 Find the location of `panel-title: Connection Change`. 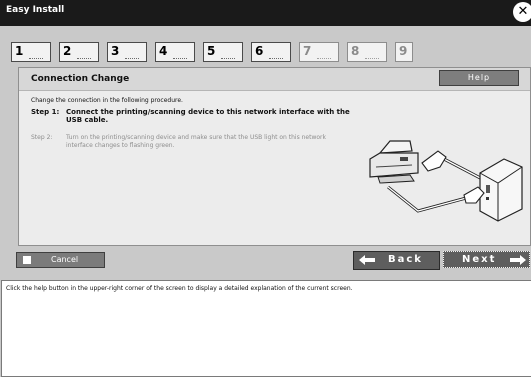

panel-title: Connection Change is located at coordinates (80, 79).